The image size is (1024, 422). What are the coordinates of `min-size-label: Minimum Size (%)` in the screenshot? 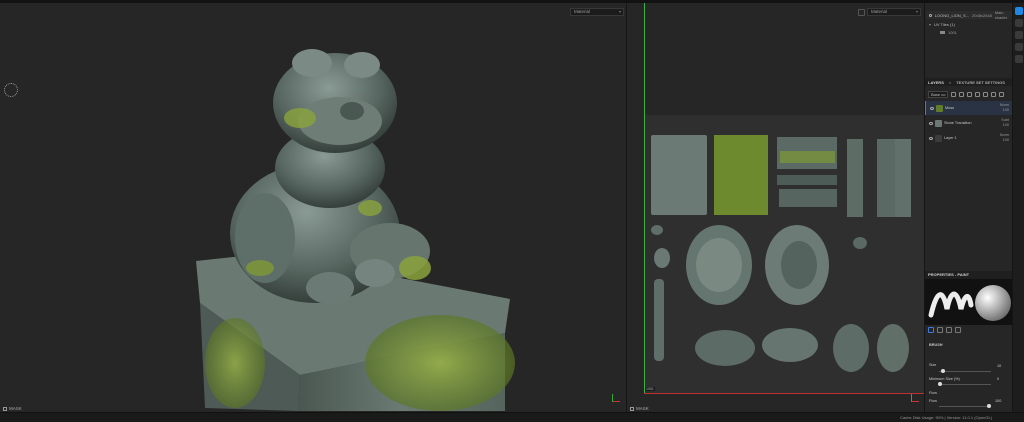 It's located at (944, 379).